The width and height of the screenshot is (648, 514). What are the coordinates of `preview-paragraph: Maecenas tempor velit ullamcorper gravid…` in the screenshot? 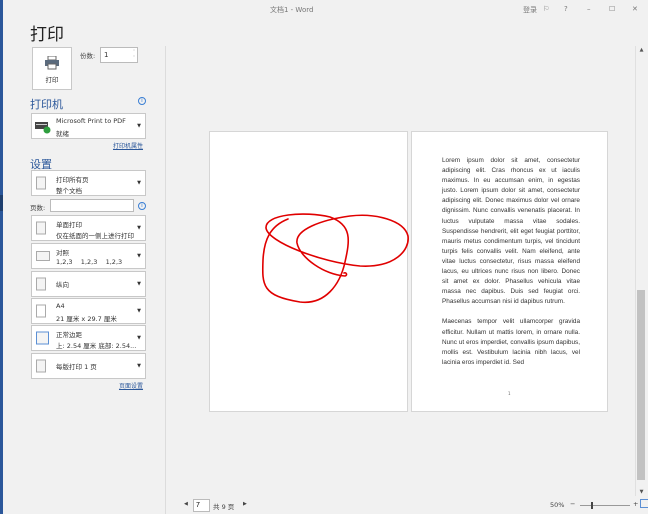 It's located at (511, 342).